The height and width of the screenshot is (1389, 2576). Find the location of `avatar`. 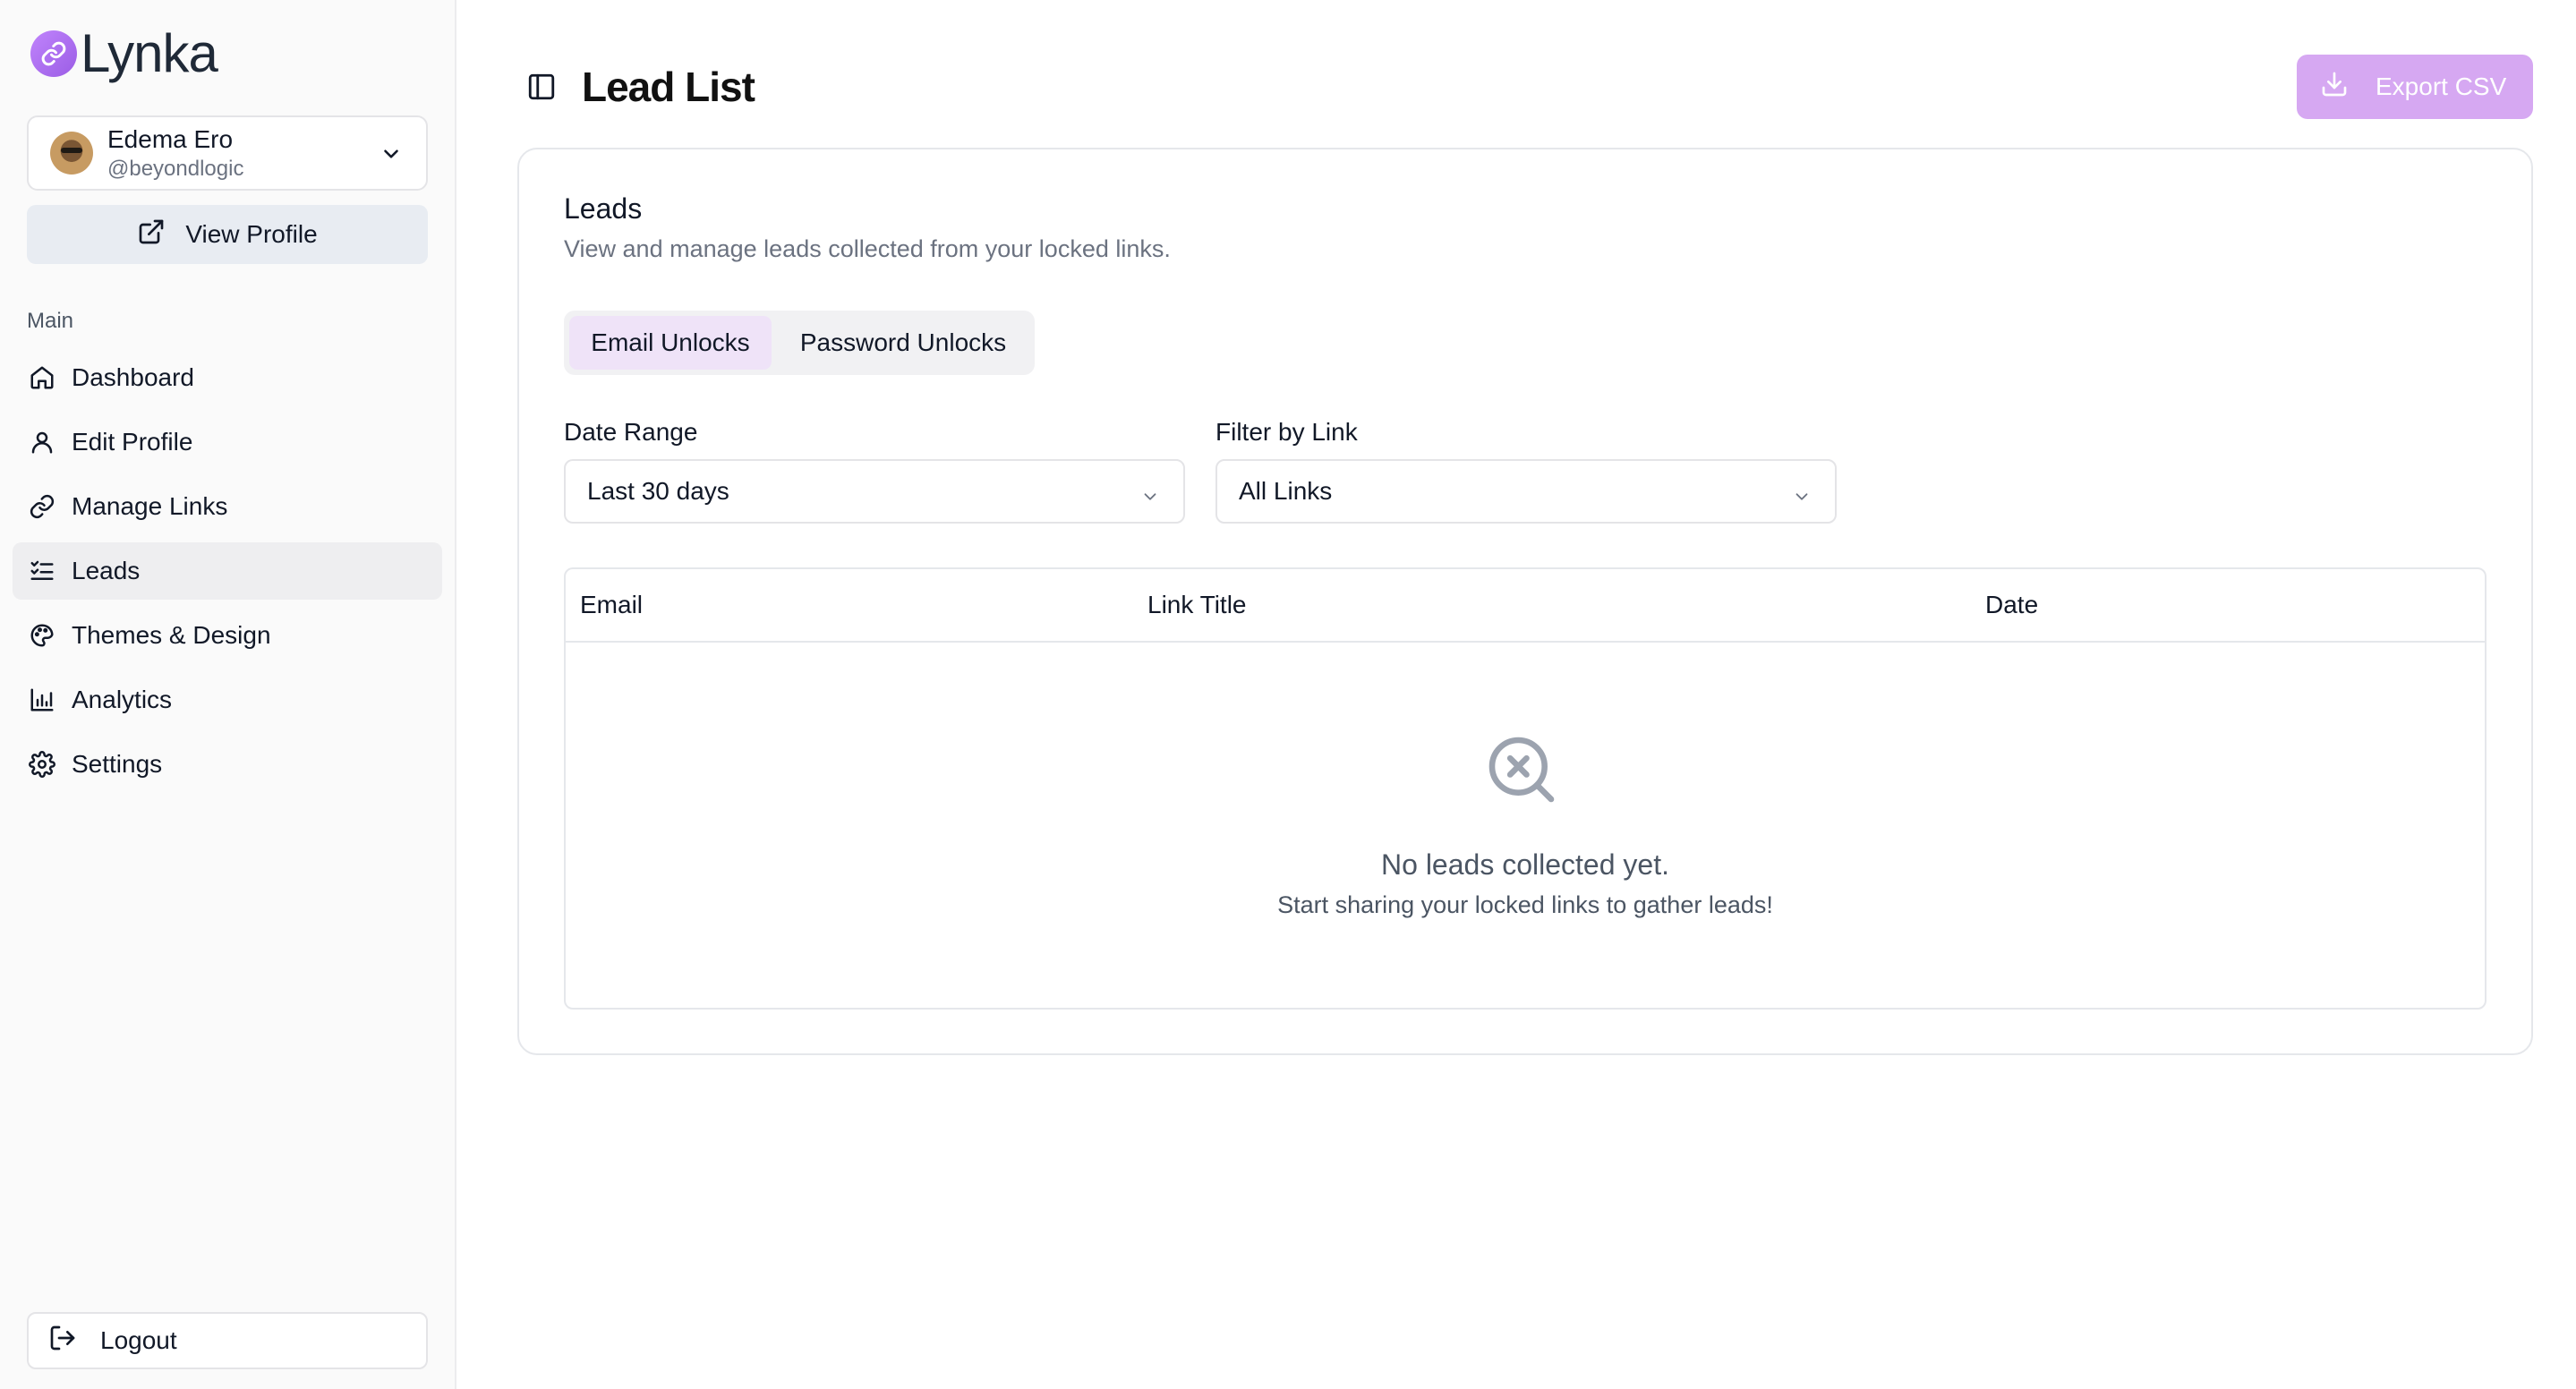

avatar is located at coordinates (71, 153).